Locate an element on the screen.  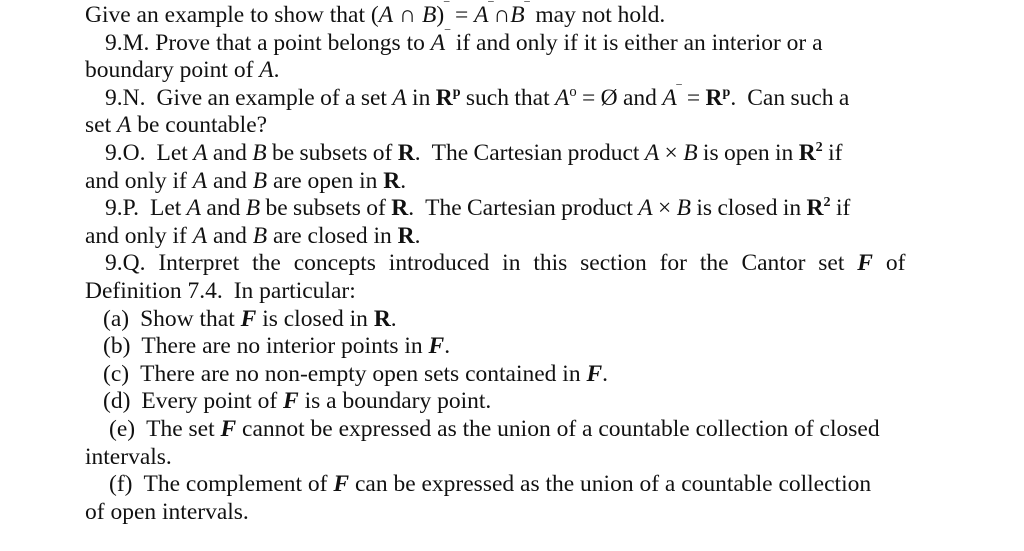
exercise-9q-line2: Definition 7.4. In particular: is located at coordinates (512, 292).